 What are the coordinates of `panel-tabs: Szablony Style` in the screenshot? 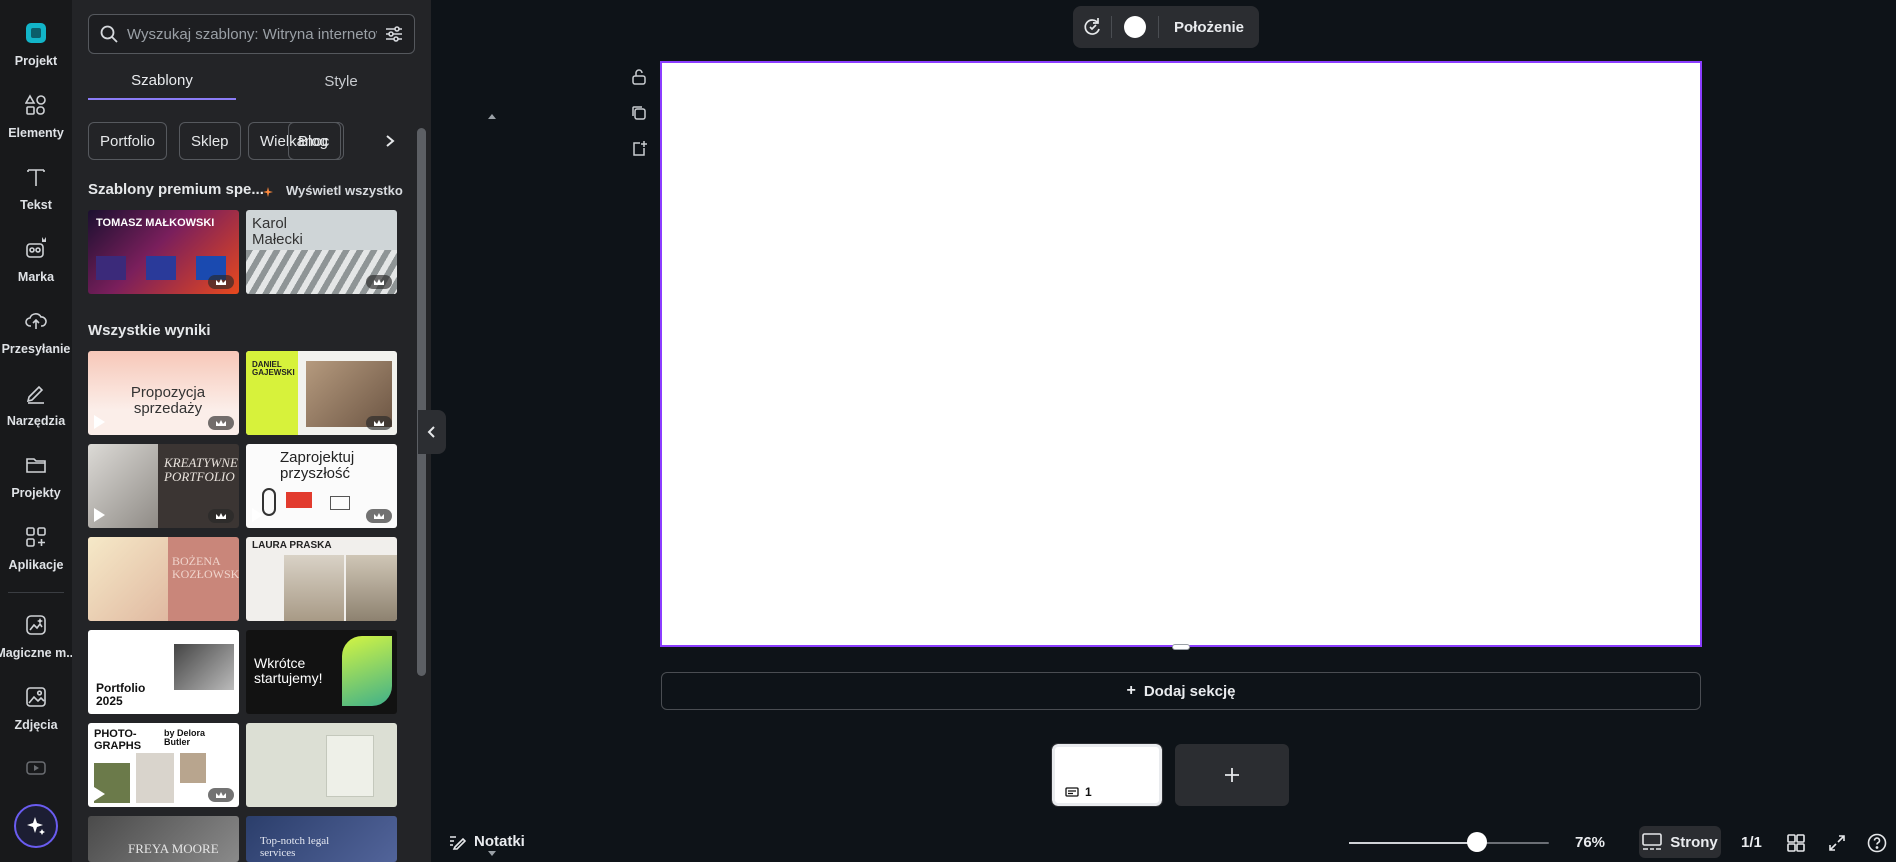 It's located at (251, 81).